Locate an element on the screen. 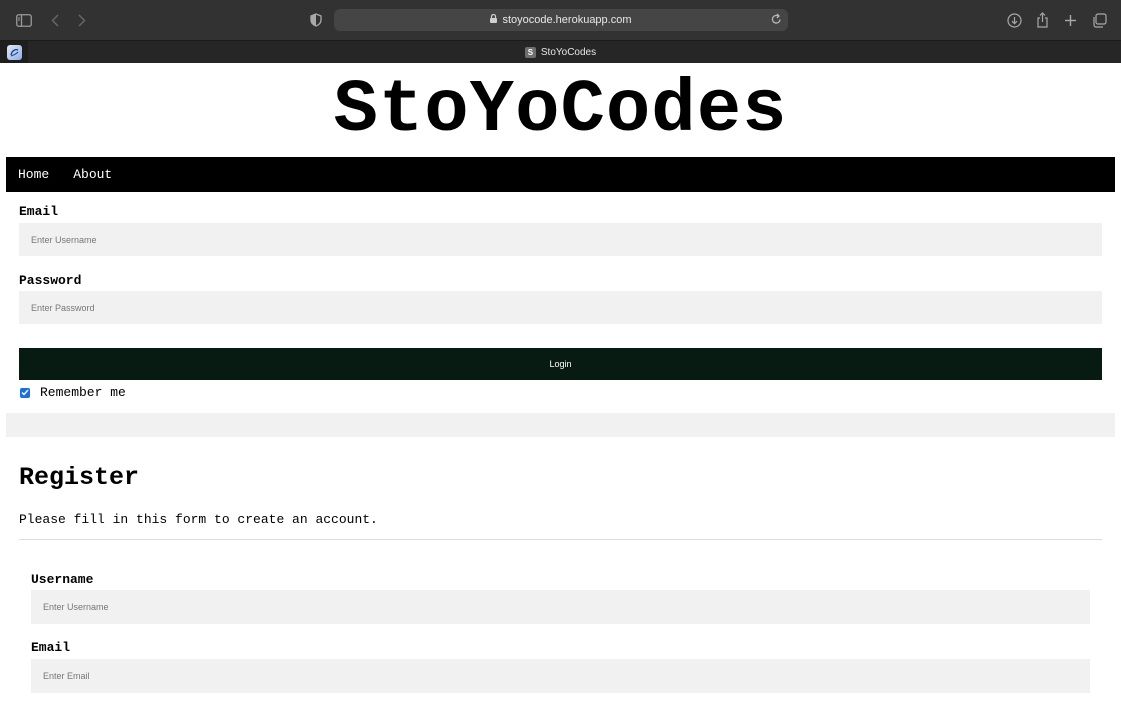 This screenshot has width=1121, height=701. form-footer-bar is located at coordinates (560, 425).